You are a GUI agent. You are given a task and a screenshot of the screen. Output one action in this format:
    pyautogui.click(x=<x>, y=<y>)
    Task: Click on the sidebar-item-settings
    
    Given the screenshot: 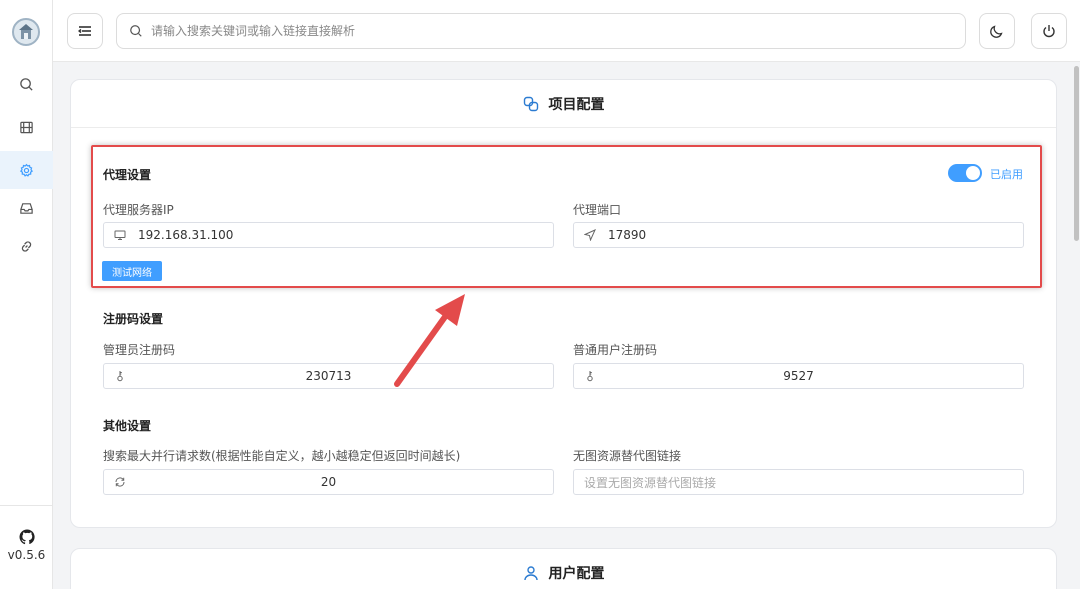 What is the action you would take?
    pyautogui.click(x=26, y=170)
    